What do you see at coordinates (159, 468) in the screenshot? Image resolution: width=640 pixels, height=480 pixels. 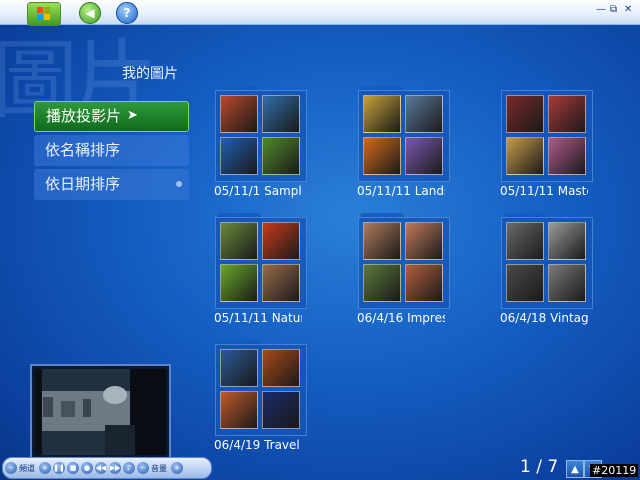 I see `volume-label: 音量` at bounding box center [159, 468].